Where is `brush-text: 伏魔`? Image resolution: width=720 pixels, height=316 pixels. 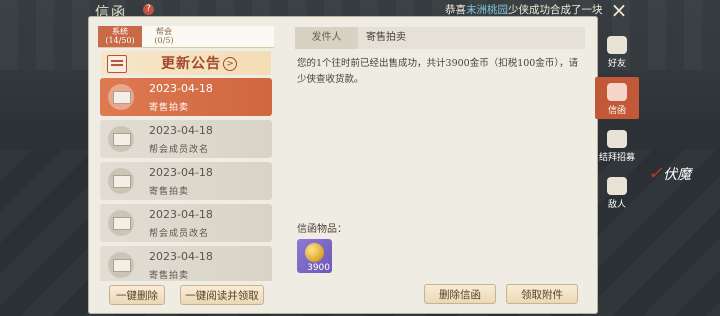 brush-text: 伏魔 is located at coordinates (677, 175).